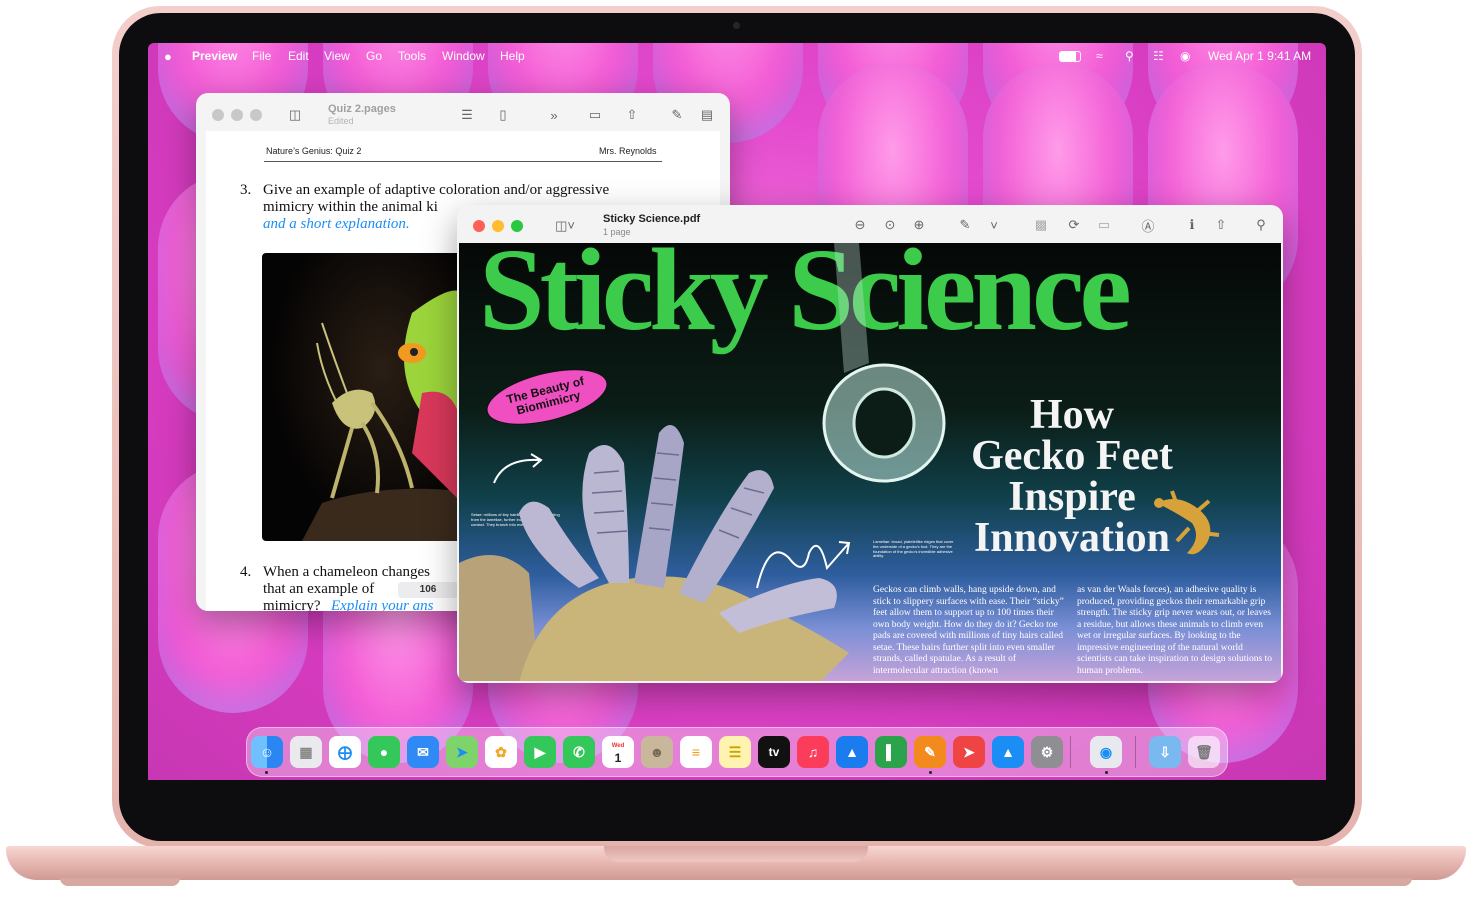  What do you see at coordinates (467, 115) in the screenshot?
I see `format-list-icon: ☰` at bounding box center [467, 115].